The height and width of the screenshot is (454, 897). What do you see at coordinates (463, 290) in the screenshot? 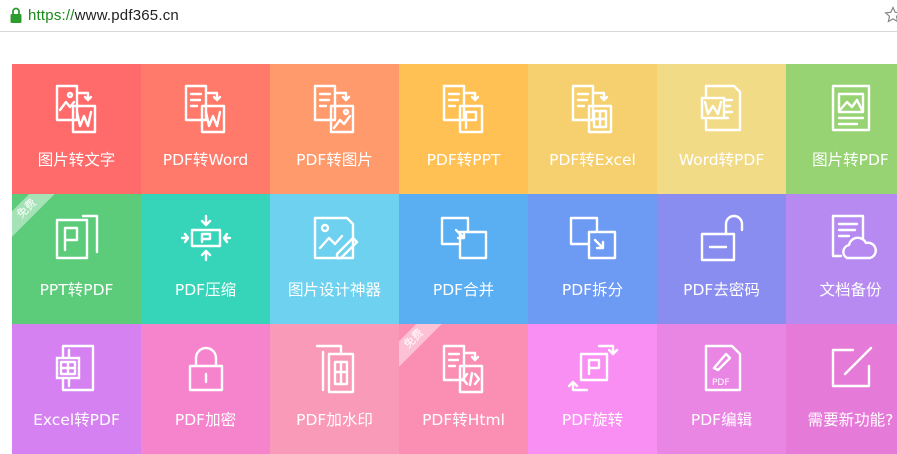
I see `tool-tile-label: PDF合并` at bounding box center [463, 290].